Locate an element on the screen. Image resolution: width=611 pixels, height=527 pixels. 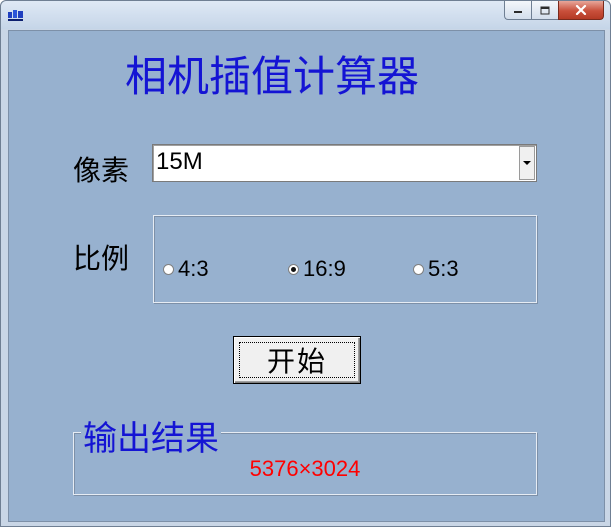
ratio-option-5-3: 5:3 is located at coordinates (436, 268).